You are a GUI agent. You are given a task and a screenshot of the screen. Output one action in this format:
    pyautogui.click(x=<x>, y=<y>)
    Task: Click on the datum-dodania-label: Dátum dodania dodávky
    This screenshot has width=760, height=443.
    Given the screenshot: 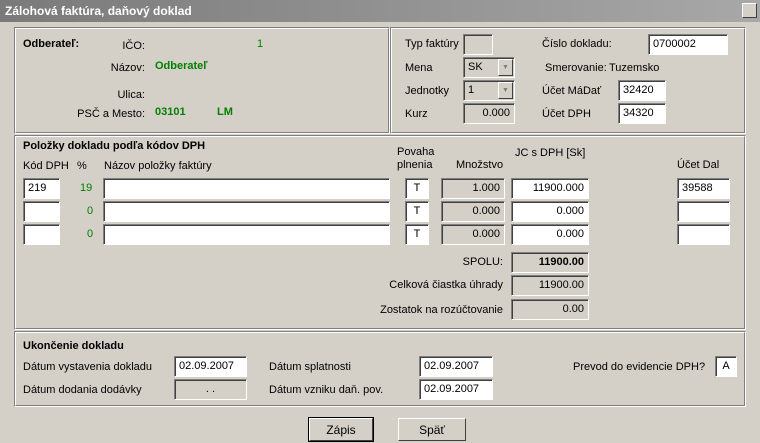 What is the action you would take?
    pyautogui.click(x=82, y=390)
    